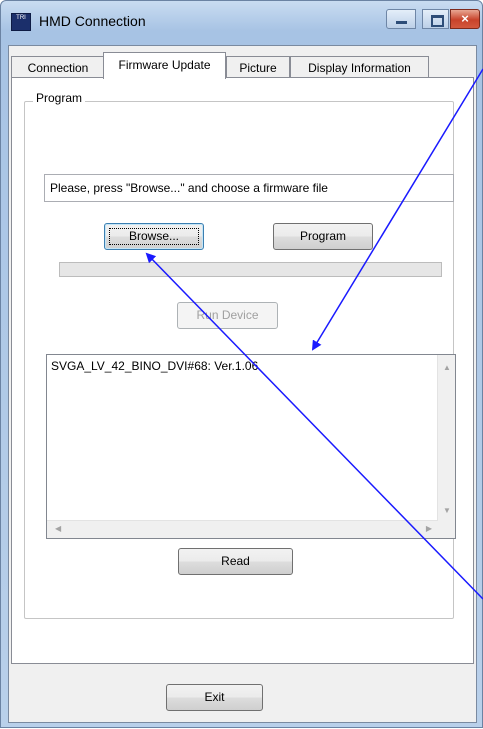 This screenshot has width=483, height=729. Describe the element at coordinates (21, 18) in the screenshot. I see `app-icon-text: TRI` at that location.